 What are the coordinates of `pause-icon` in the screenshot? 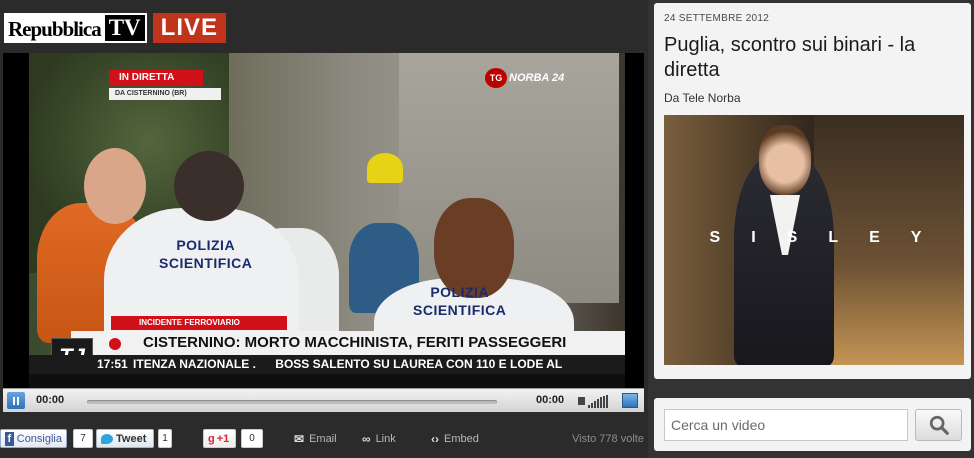 It's located at (16, 400).